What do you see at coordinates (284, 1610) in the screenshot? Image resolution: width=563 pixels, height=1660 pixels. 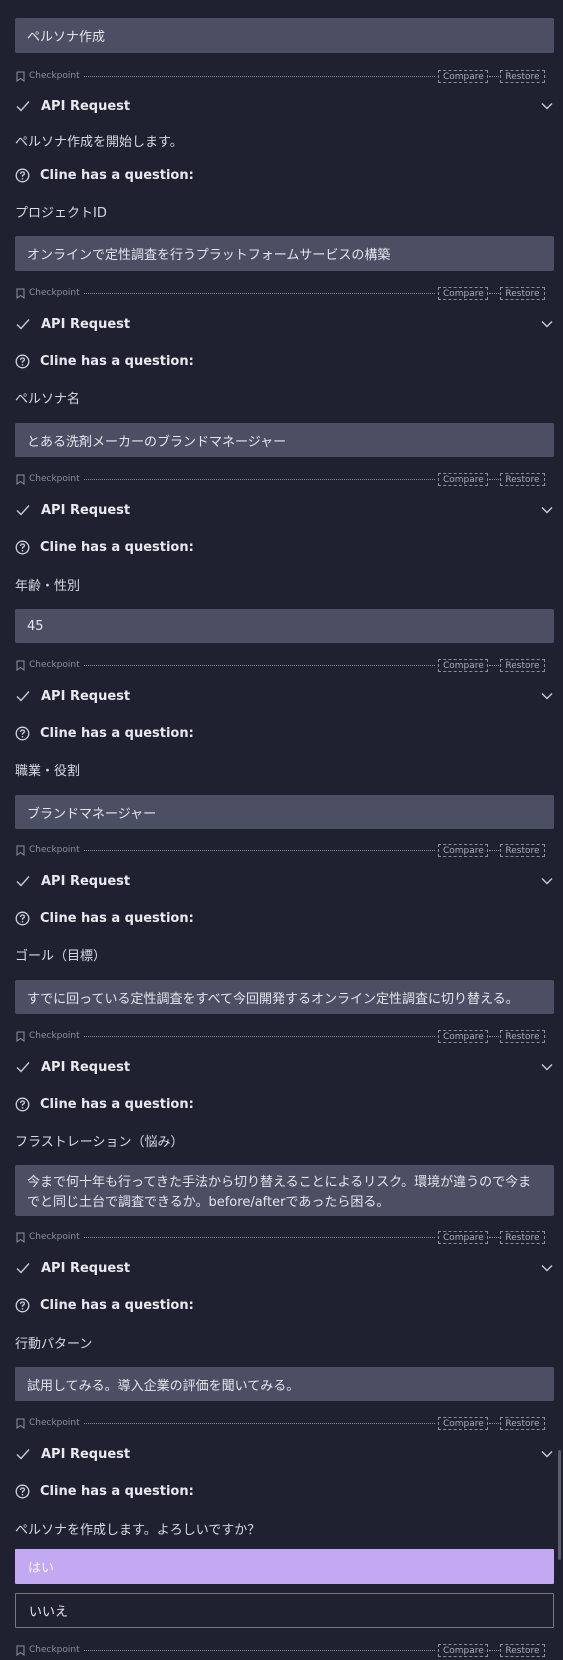 I see `option-no-button: いいえ` at bounding box center [284, 1610].